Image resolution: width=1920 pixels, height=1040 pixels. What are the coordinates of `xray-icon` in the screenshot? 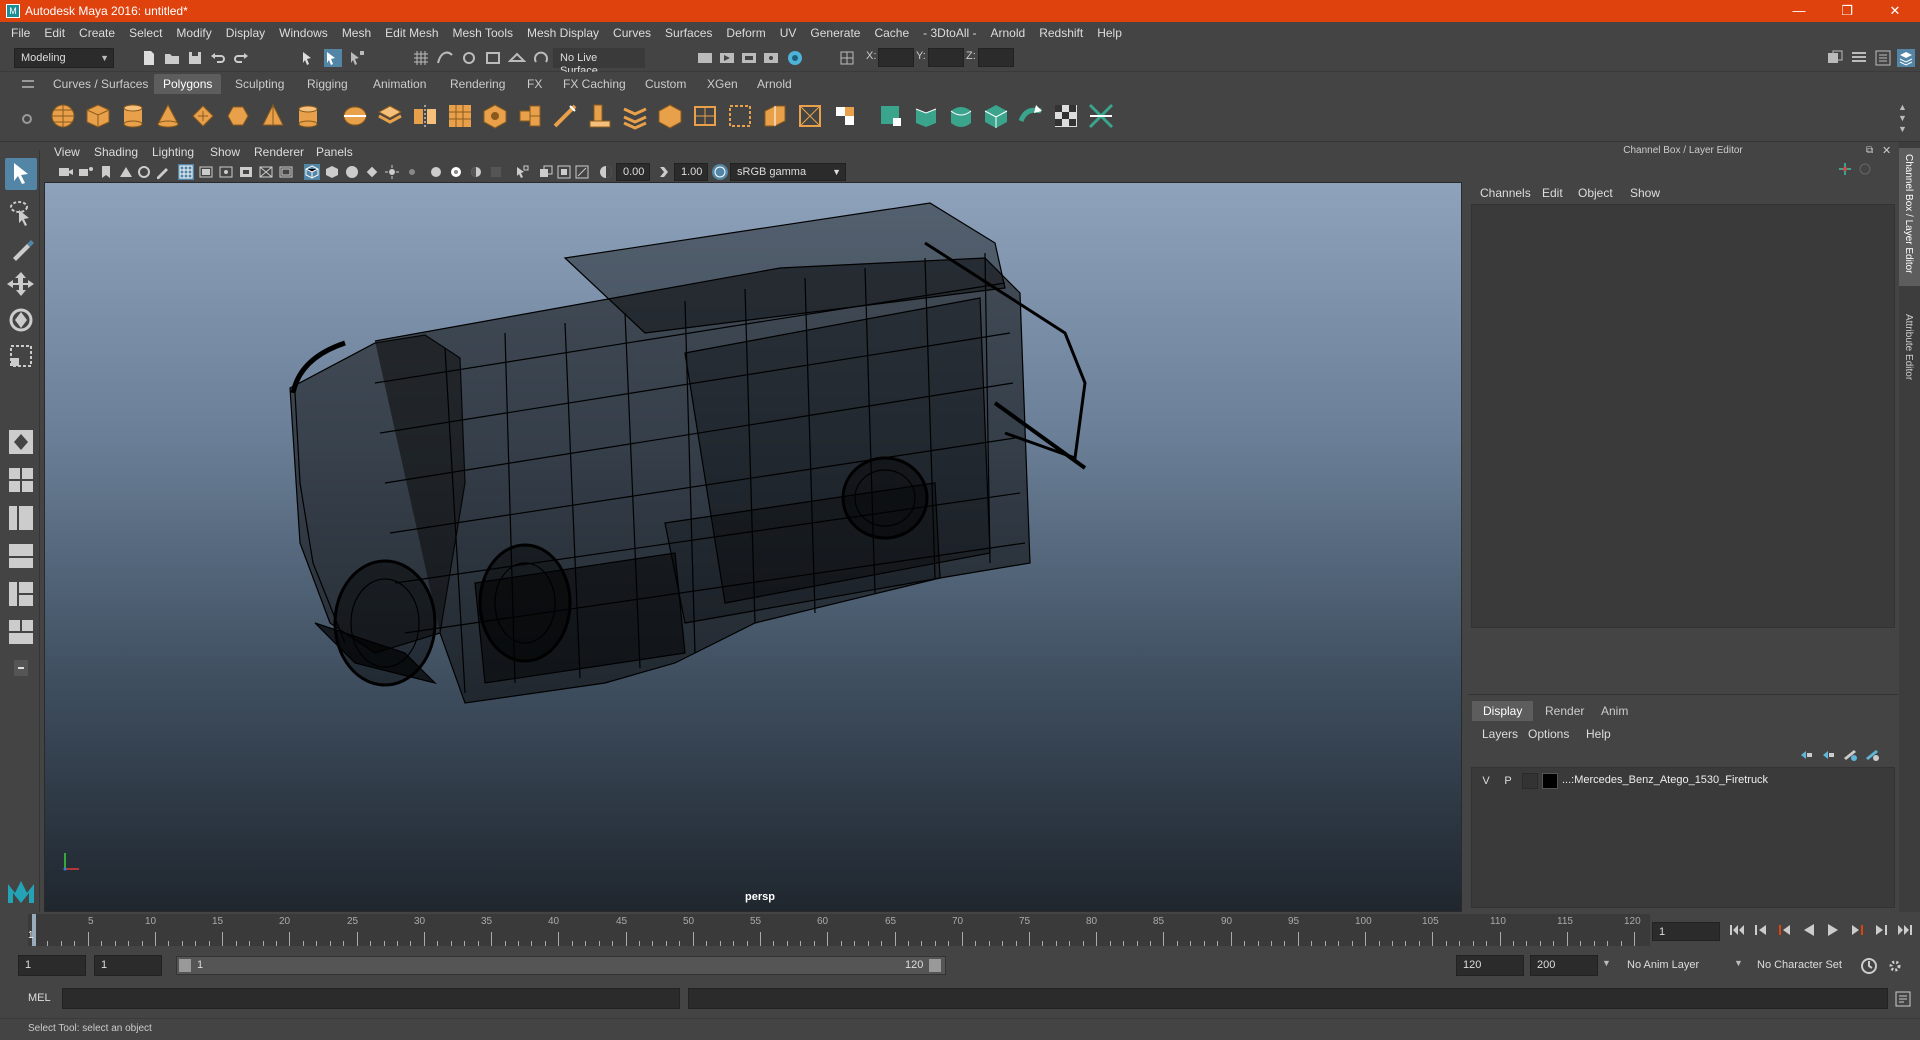 It's located at (546, 172).